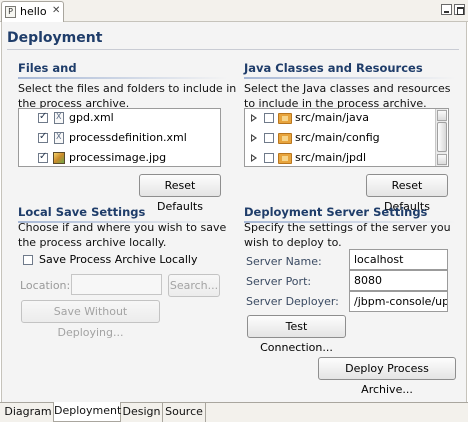  What do you see at coordinates (398, 280) in the screenshot?
I see `server-port-input: 8080` at bounding box center [398, 280].